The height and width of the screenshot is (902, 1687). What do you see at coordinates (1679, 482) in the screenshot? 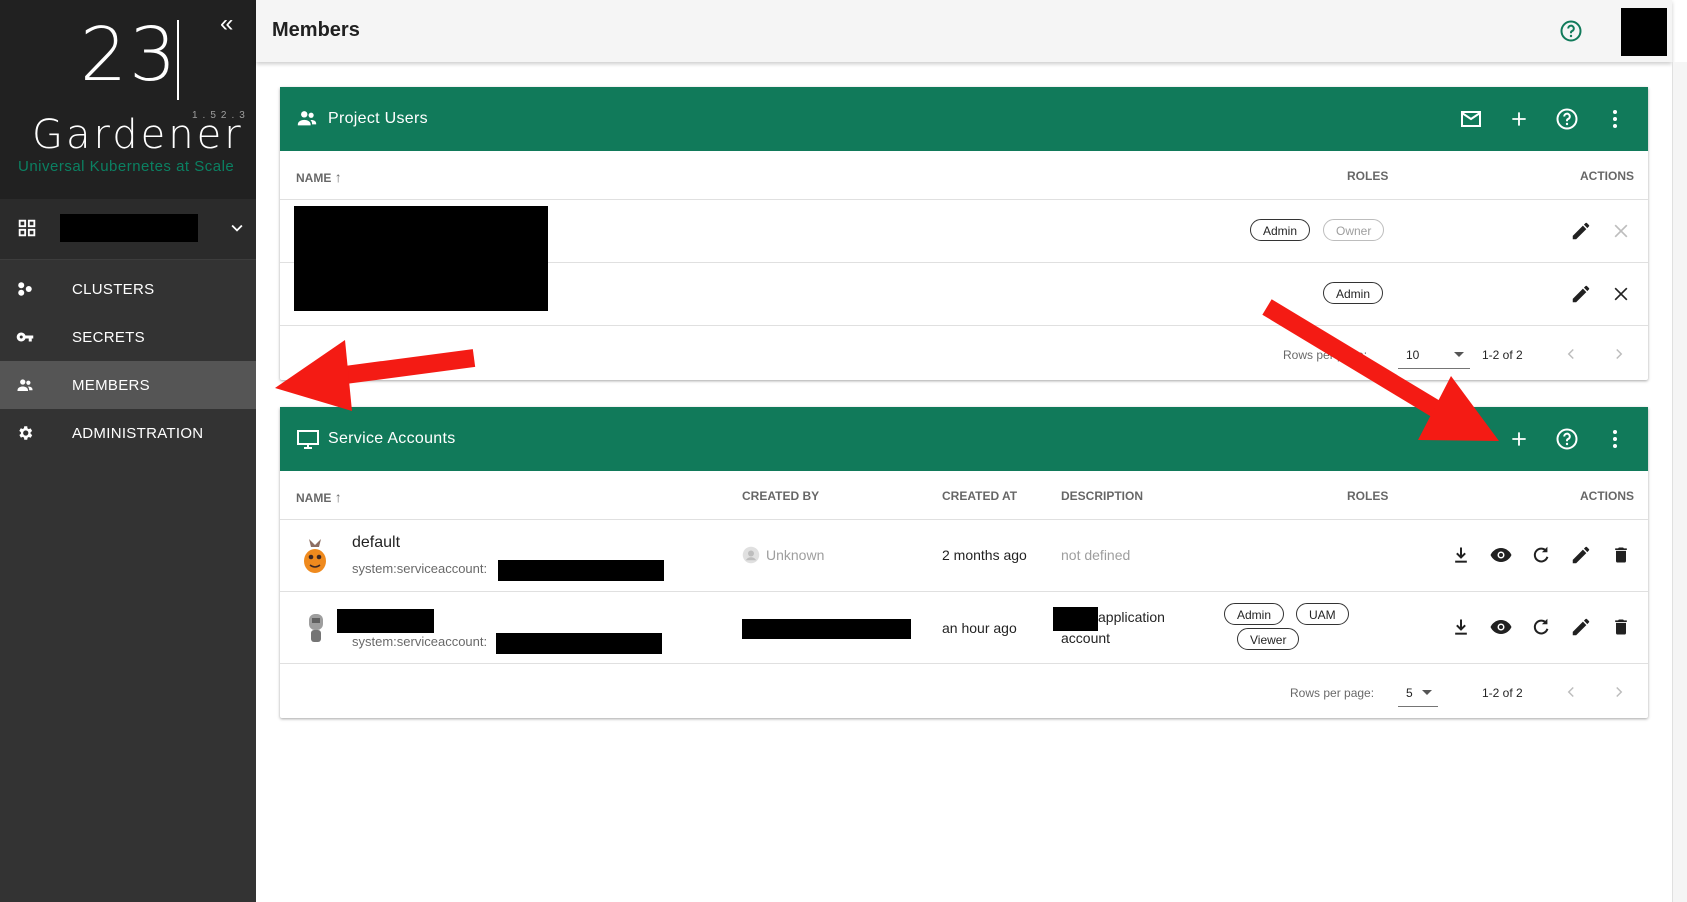
I see `scrollbar-track` at bounding box center [1679, 482].